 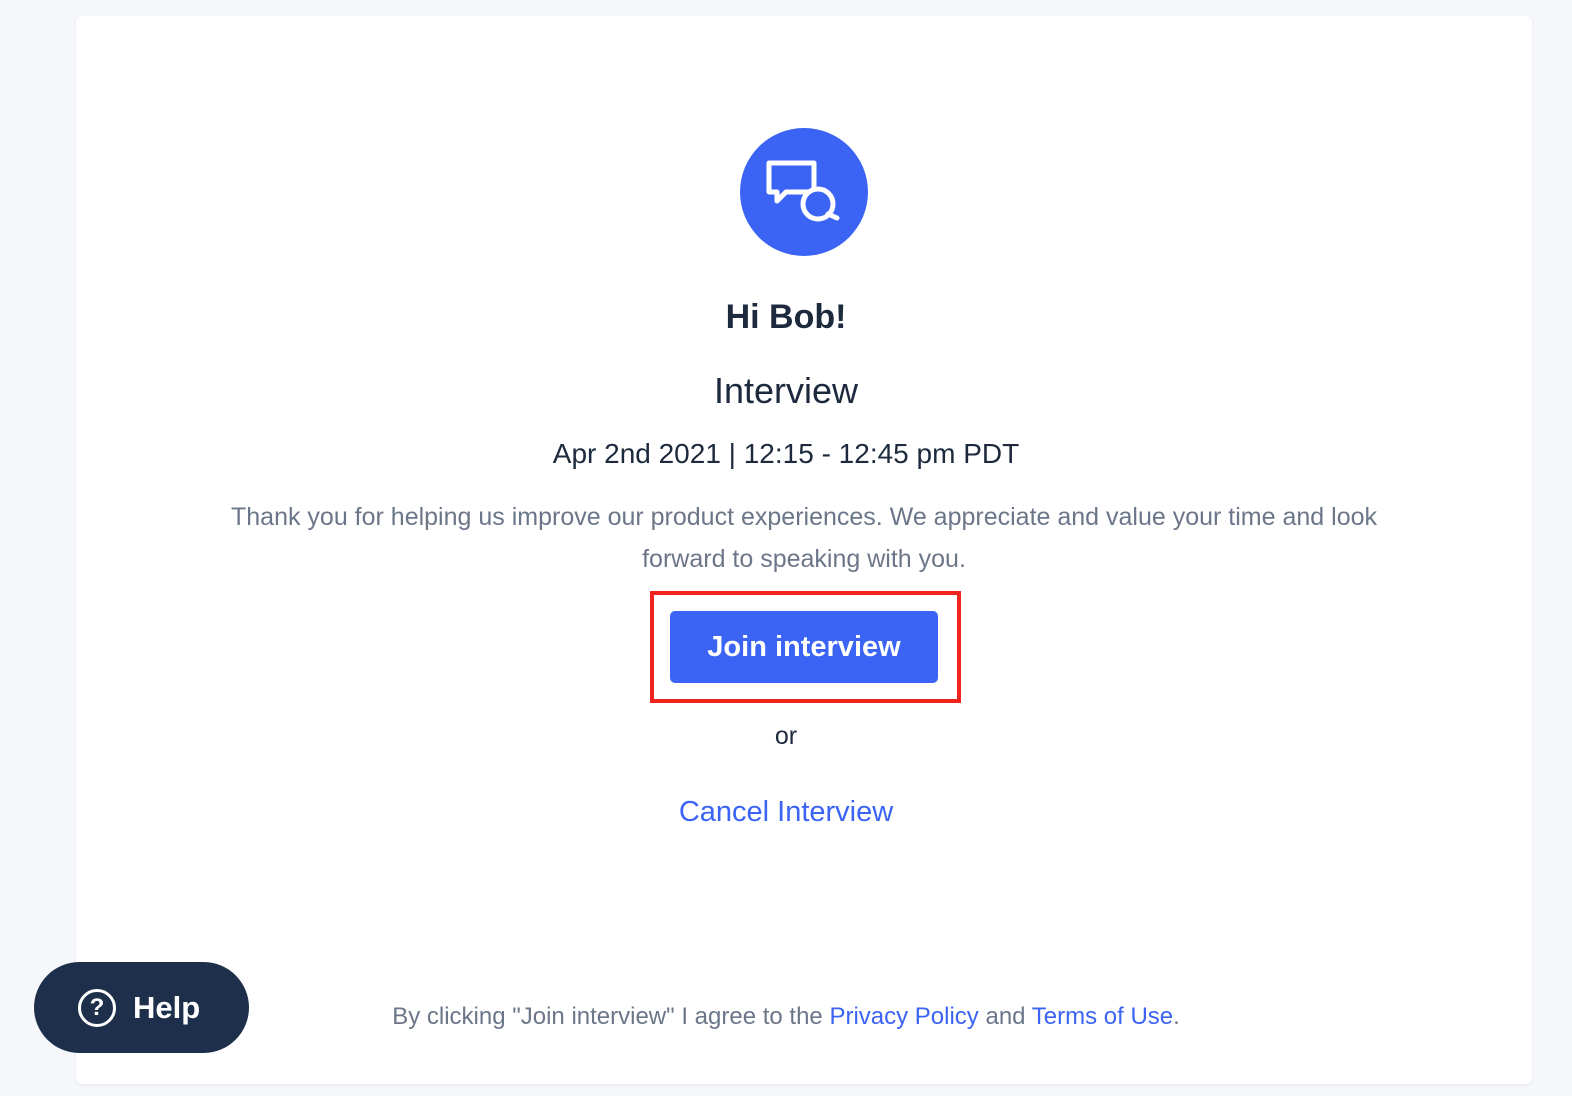 I want to click on chat-bubbles-icon, so click(x=804, y=192).